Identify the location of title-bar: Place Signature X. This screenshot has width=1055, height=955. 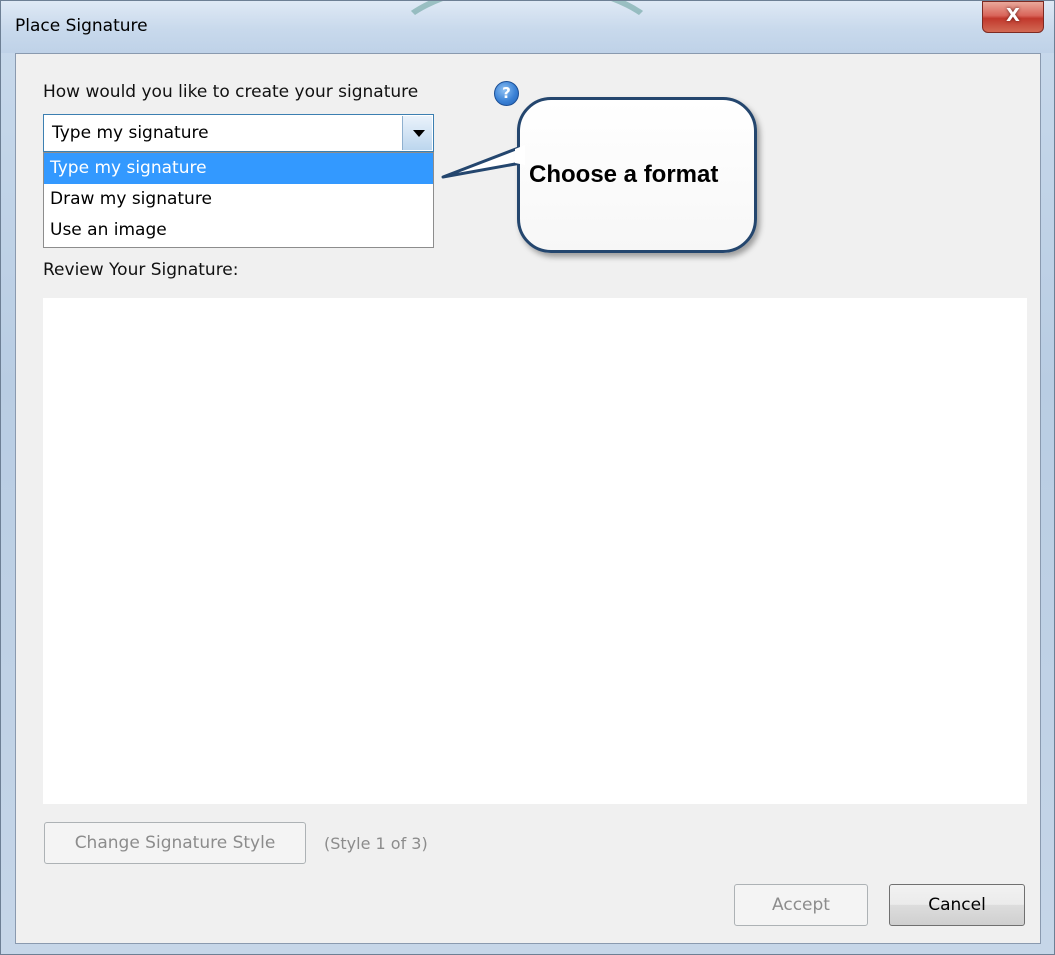
(527, 27).